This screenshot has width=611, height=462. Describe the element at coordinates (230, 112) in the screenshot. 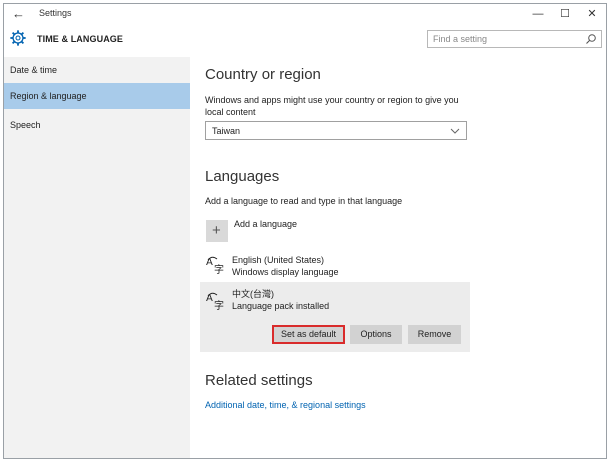

I see `country-description-line2: local content` at that location.